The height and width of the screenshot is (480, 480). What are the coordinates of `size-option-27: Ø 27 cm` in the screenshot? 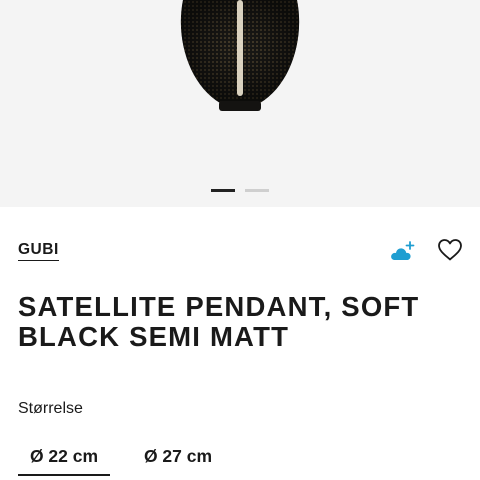 It's located at (178, 457).